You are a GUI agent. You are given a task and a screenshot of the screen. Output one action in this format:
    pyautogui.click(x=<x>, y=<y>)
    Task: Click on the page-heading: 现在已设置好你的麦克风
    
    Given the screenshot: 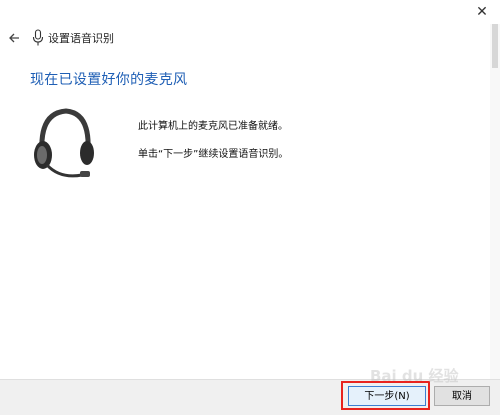 What is the action you would take?
    pyautogui.click(x=109, y=80)
    